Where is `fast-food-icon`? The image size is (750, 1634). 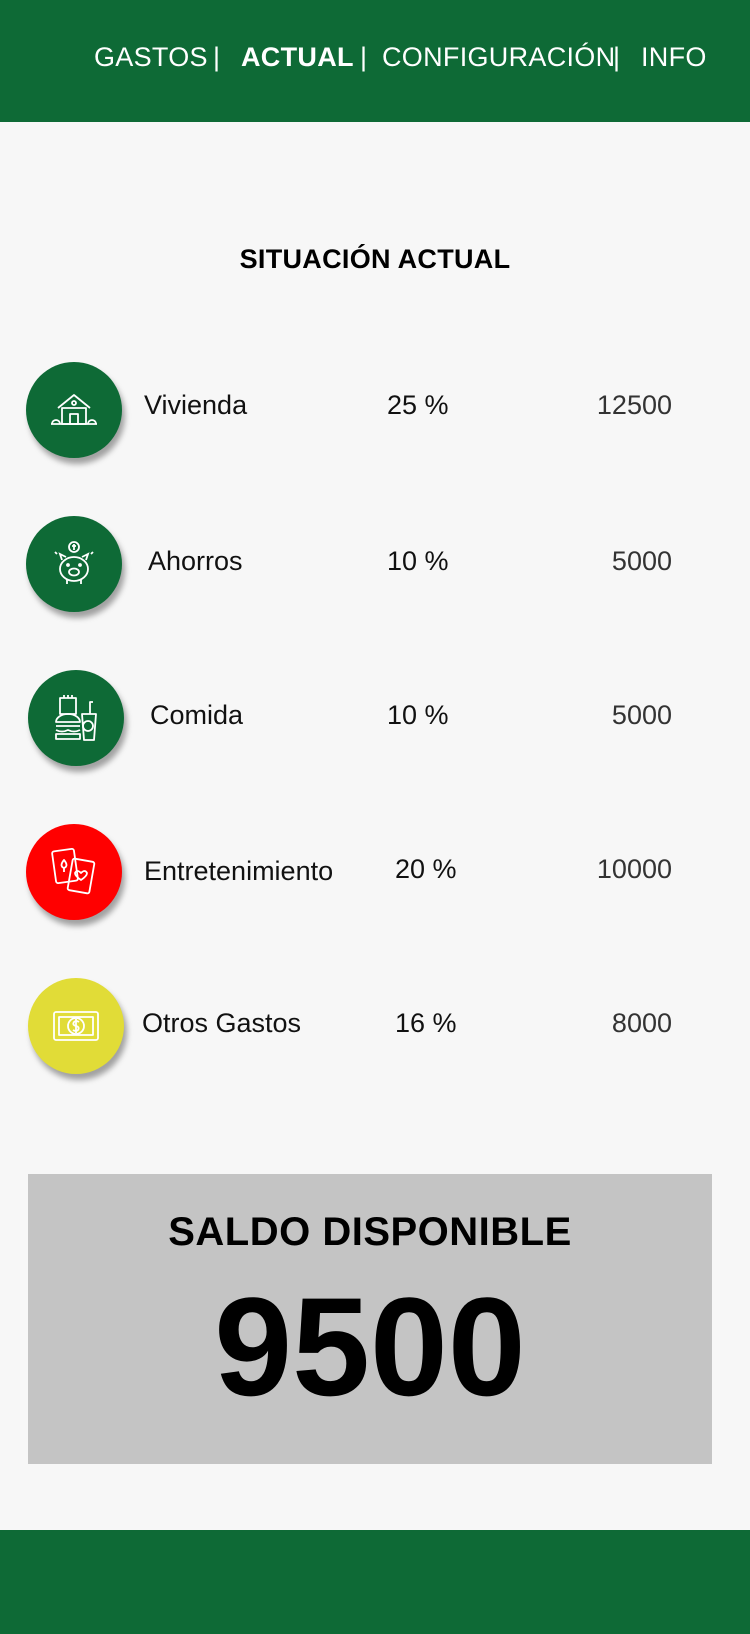
fast-food-icon is located at coordinates (76, 718).